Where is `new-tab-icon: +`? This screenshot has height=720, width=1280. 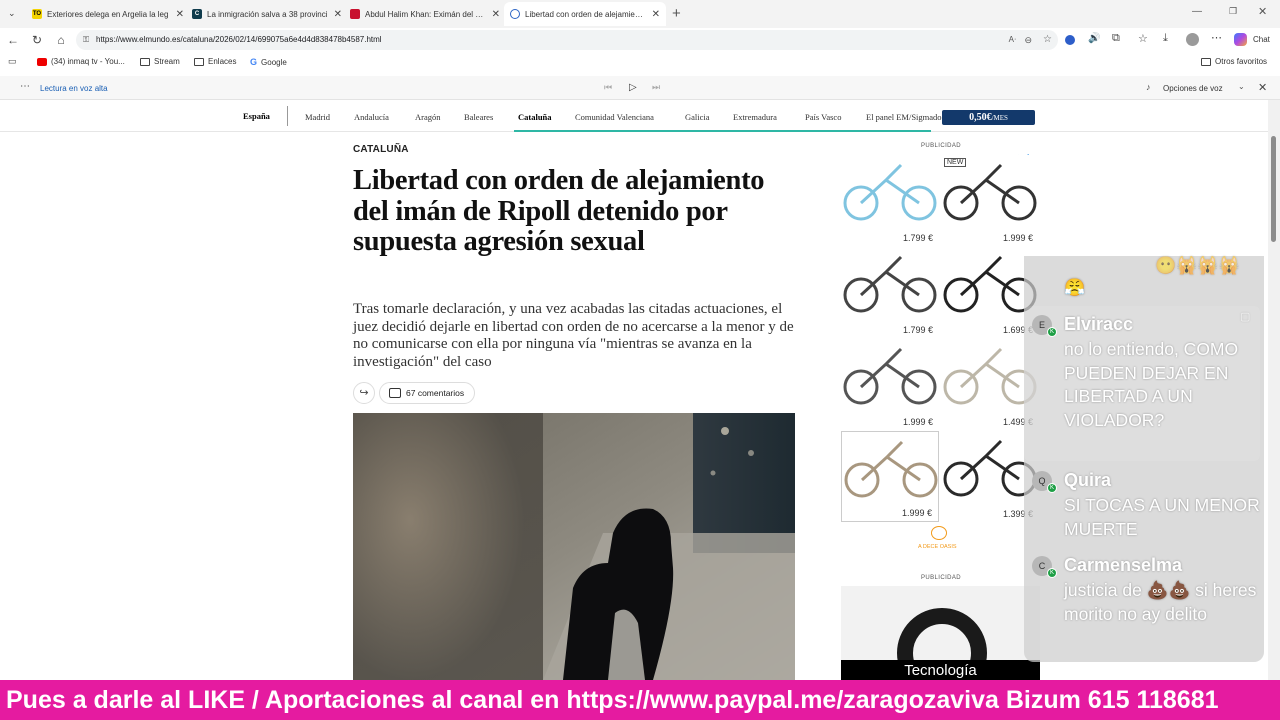 new-tab-icon: + is located at coordinates (676, 13).